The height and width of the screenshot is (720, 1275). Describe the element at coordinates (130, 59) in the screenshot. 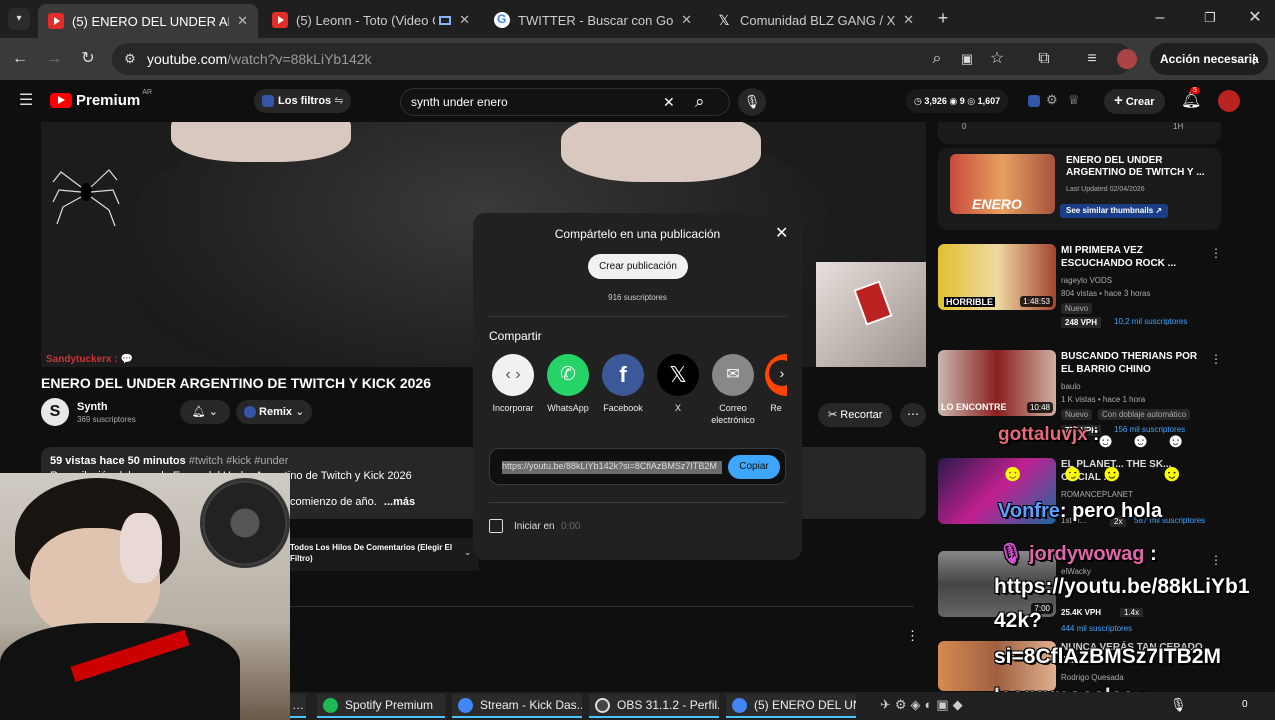

I see `site-info-icon: ⚙` at that location.